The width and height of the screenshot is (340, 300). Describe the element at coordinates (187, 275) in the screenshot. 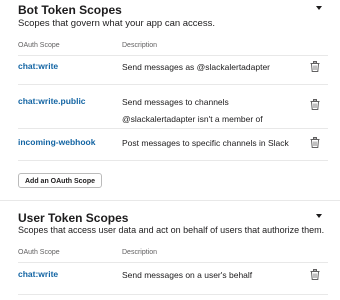

I see `scope-description-line: Send messages on a user's behalf` at that location.